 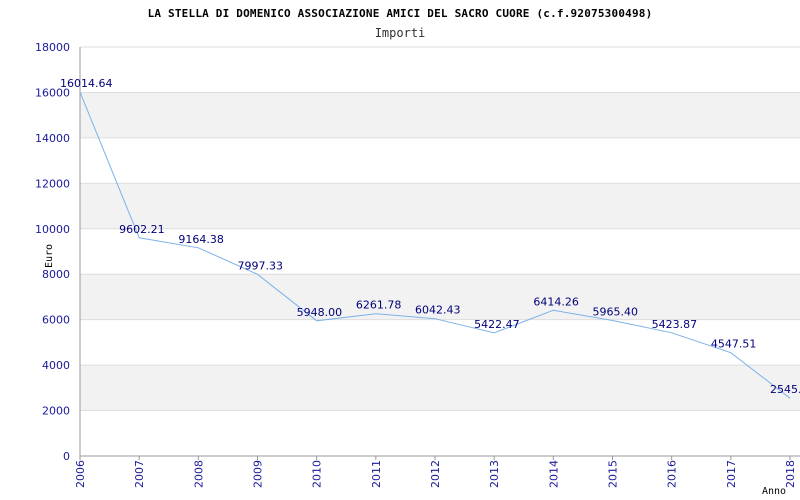 What do you see at coordinates (201, 239) in the screenshot?
I see `data-label: 9164.38` at bounding box center [201, 239].